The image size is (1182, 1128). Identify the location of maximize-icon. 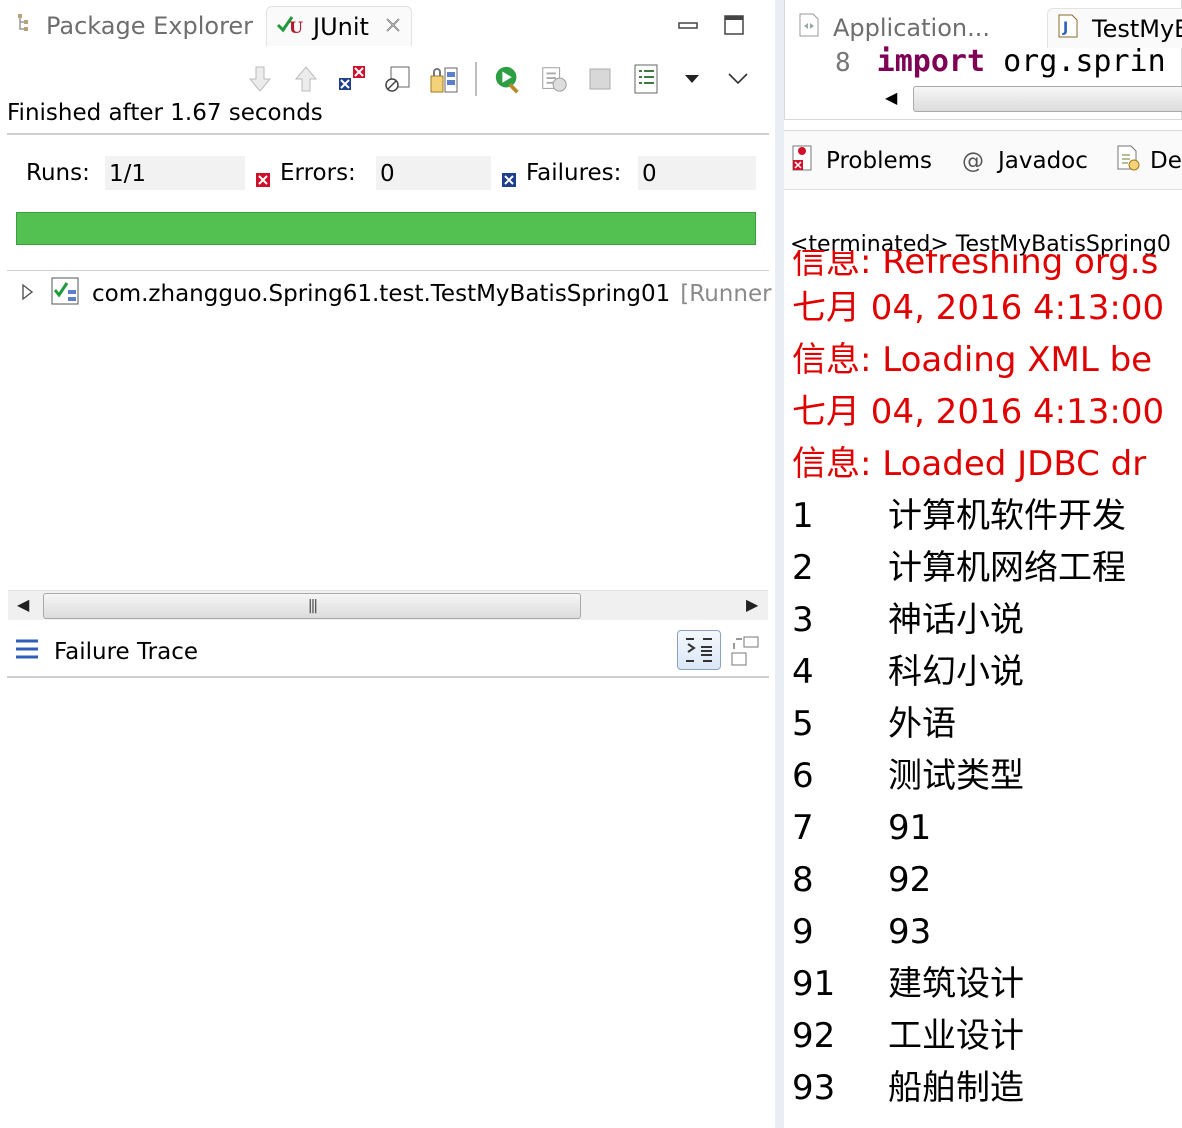
(734, 25).